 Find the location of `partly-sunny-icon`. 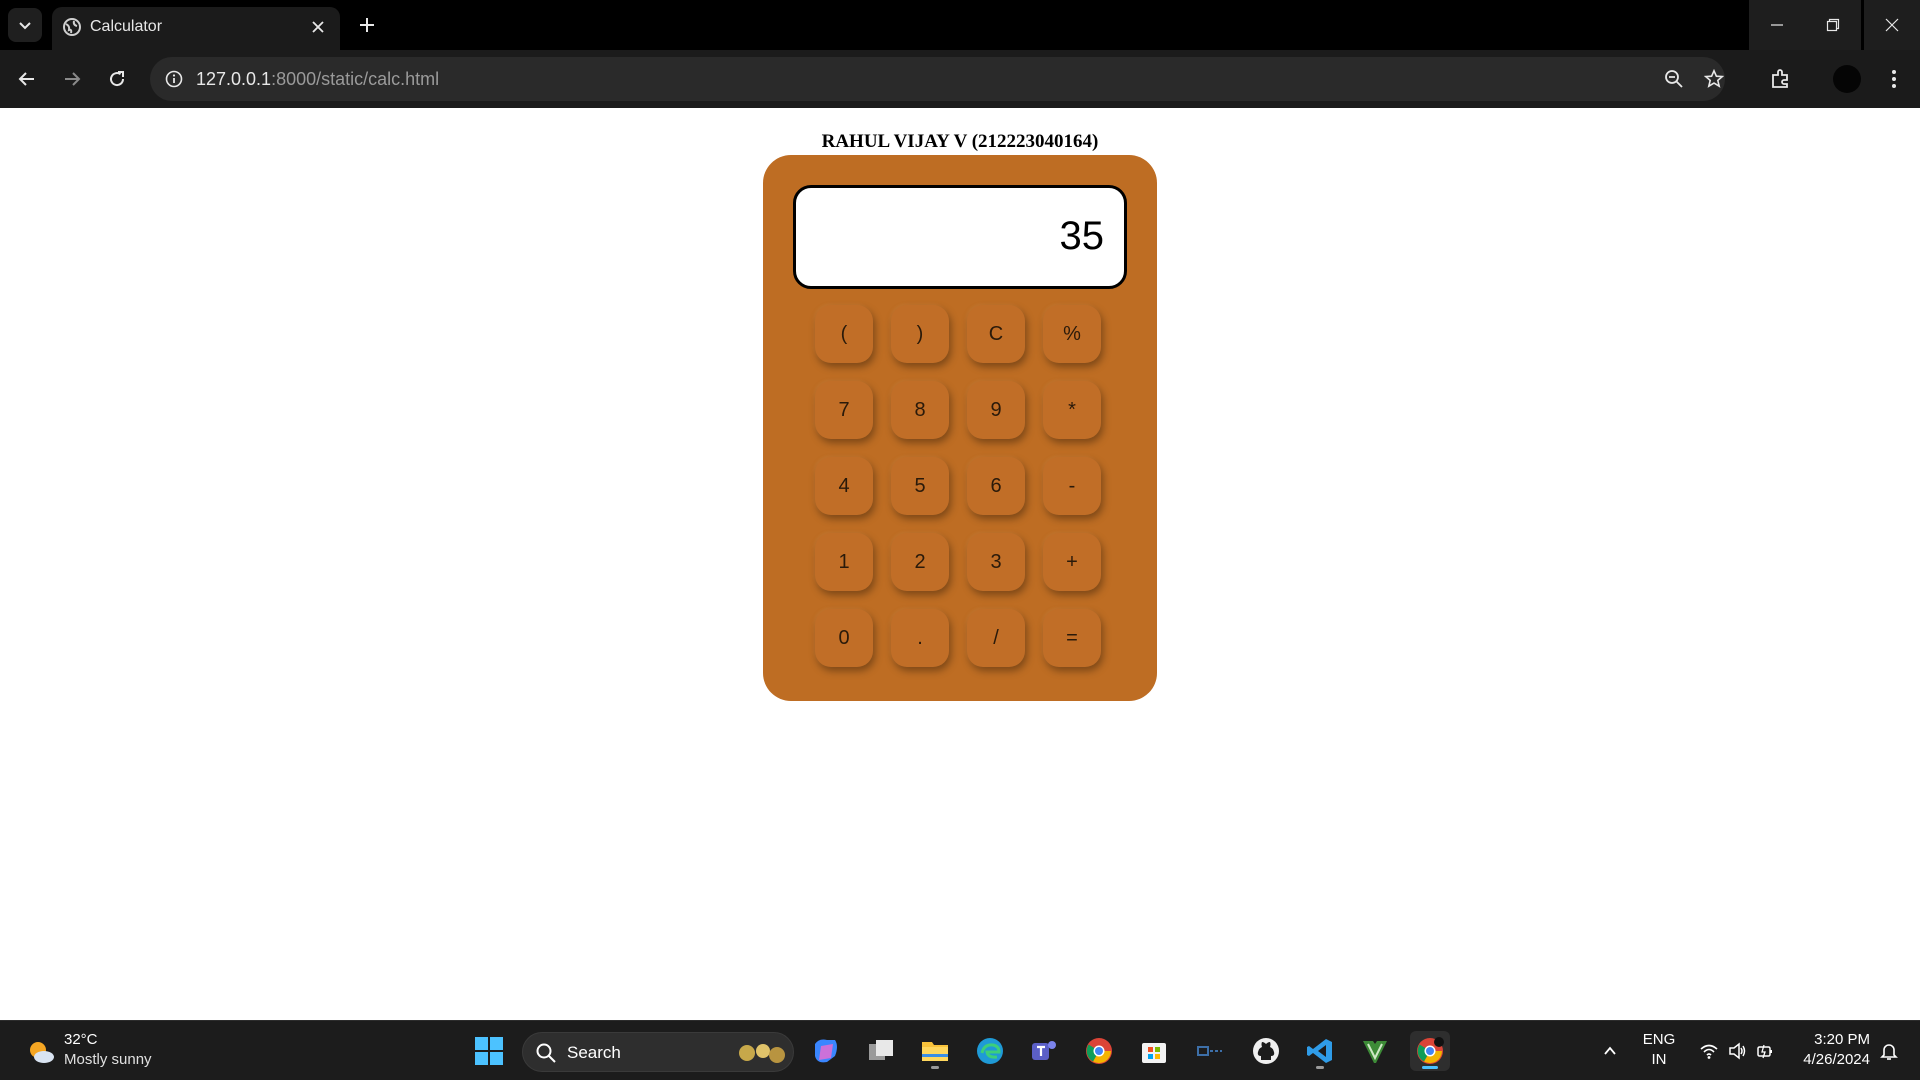

partly-sunny-icon is located at coordinates (42, 1052).